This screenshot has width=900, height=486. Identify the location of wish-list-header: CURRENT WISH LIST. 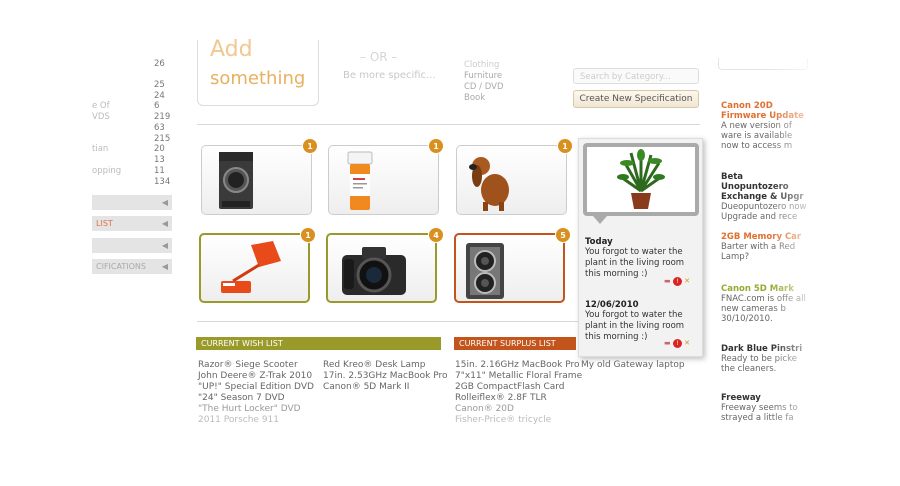
(318, 343).